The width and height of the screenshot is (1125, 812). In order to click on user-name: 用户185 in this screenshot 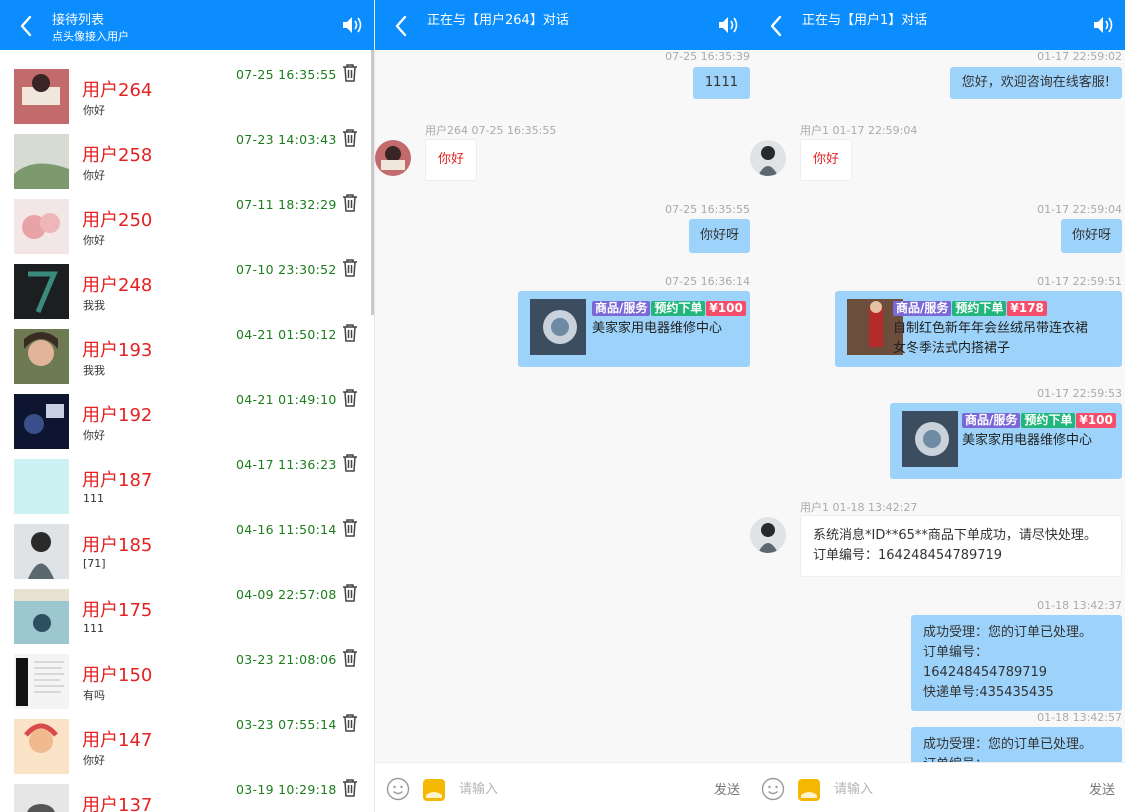, I will do `click(117, 544)`.